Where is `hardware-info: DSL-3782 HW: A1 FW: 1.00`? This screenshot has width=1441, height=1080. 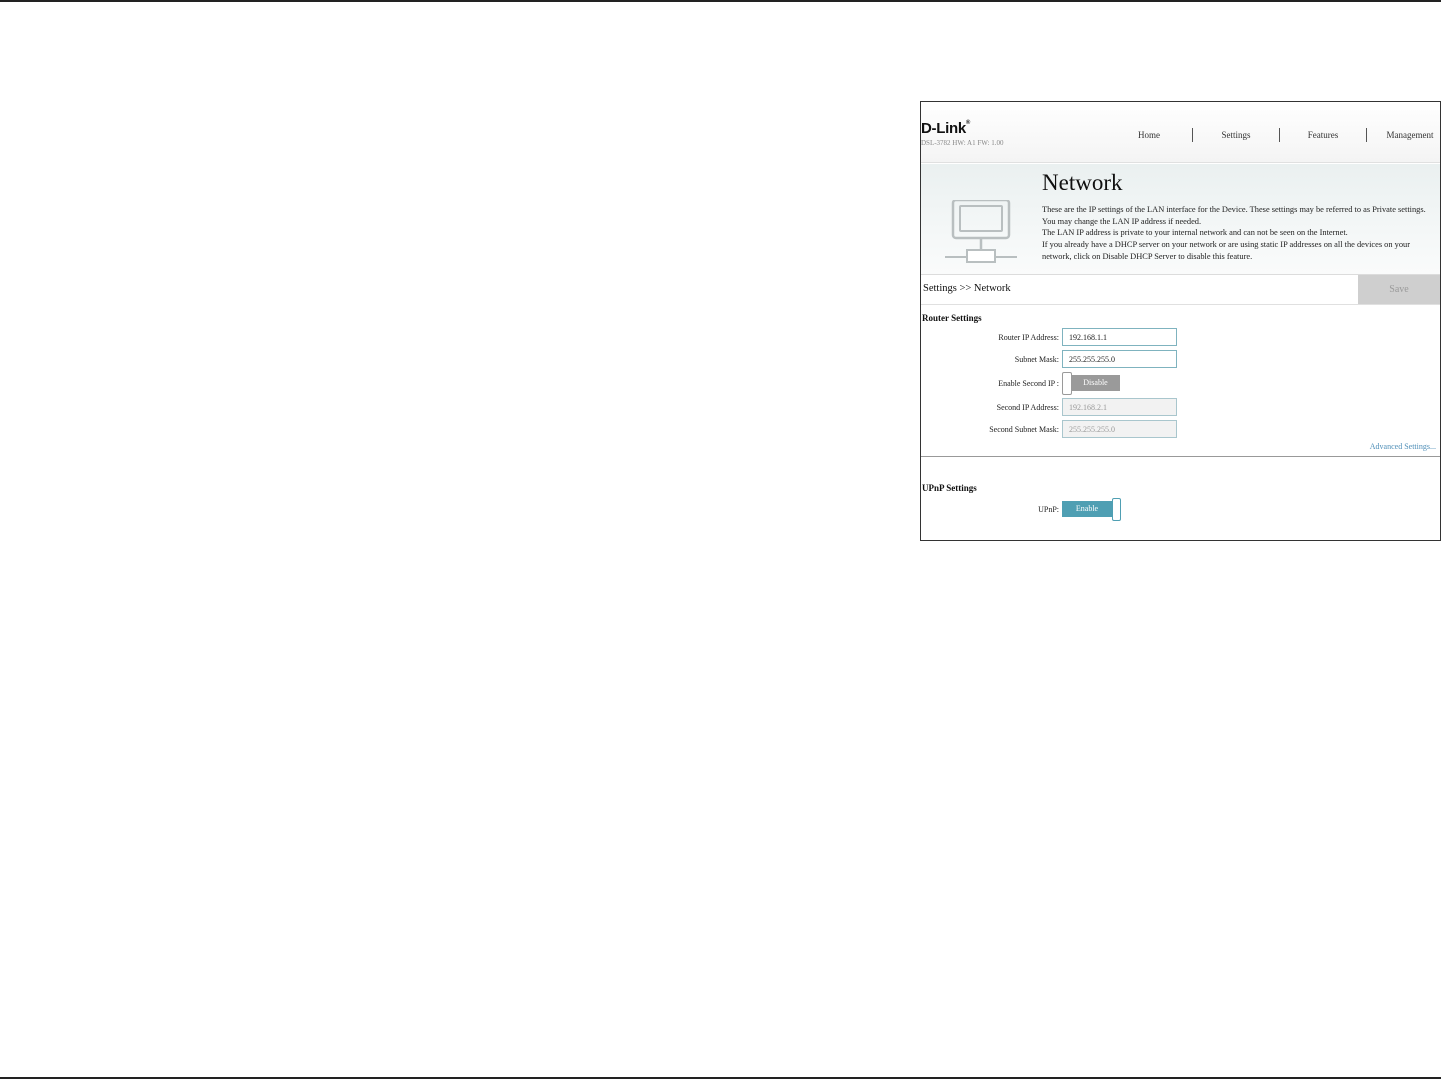
hardware-info: DSL-3782 HW: A1 FW: 1.00 is located at coordinates (962, 143).